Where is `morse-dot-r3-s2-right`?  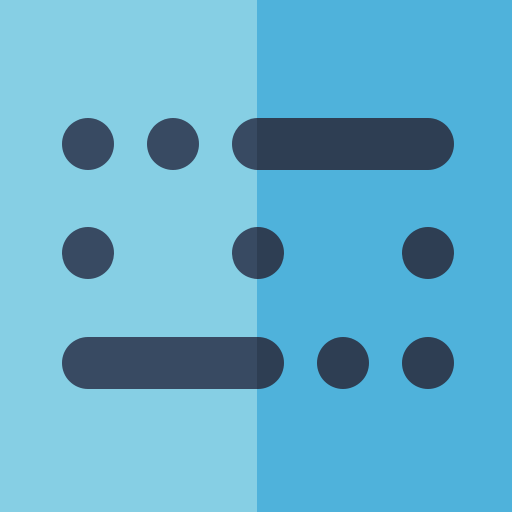
morse-dot-r3-s2-right is located at coordinates (343, 363).